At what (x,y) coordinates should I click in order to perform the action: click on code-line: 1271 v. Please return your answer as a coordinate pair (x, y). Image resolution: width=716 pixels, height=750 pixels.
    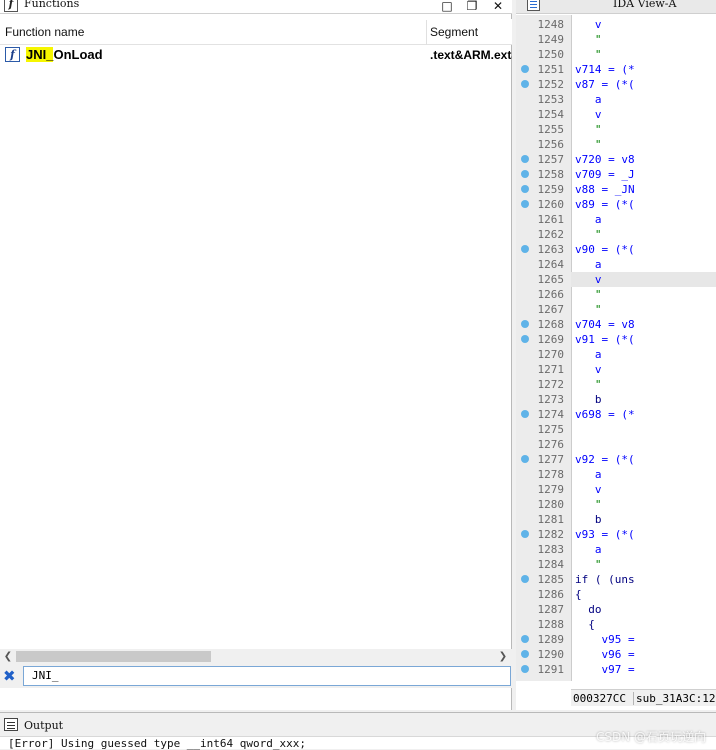
    Looking at the image, I should click on (616, 369).